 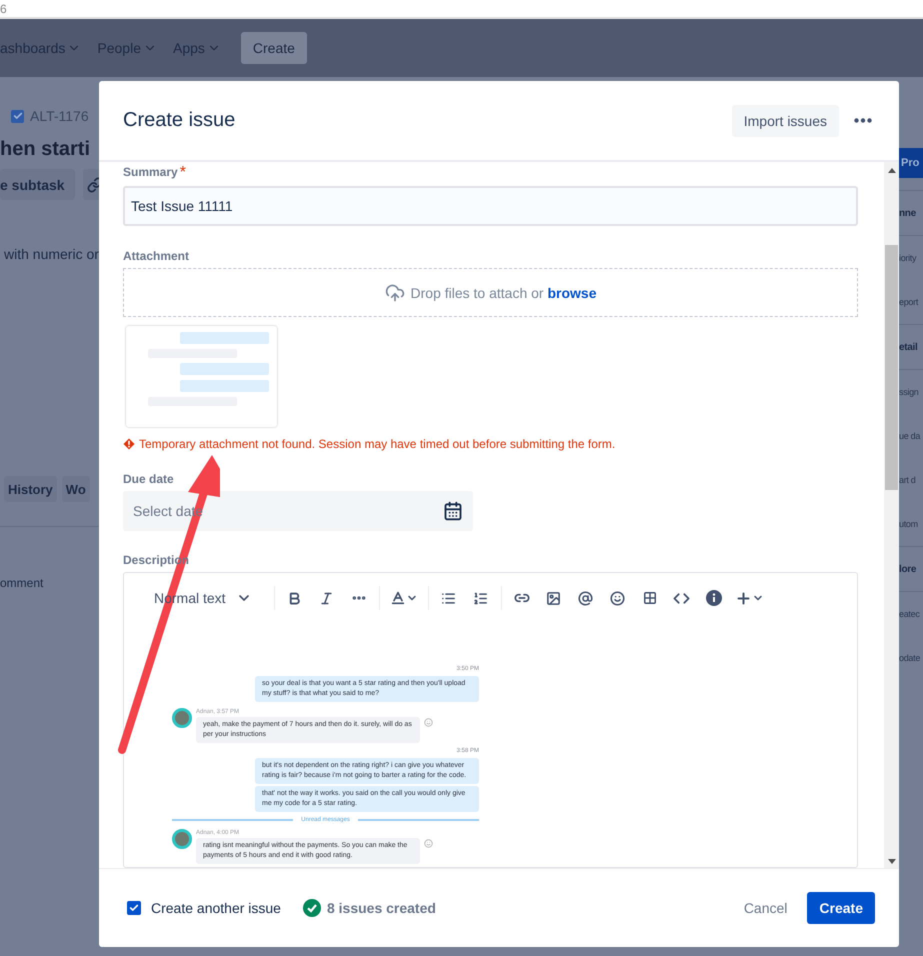 I want to click on side-field-label: eport, so click(x=909, y=302).